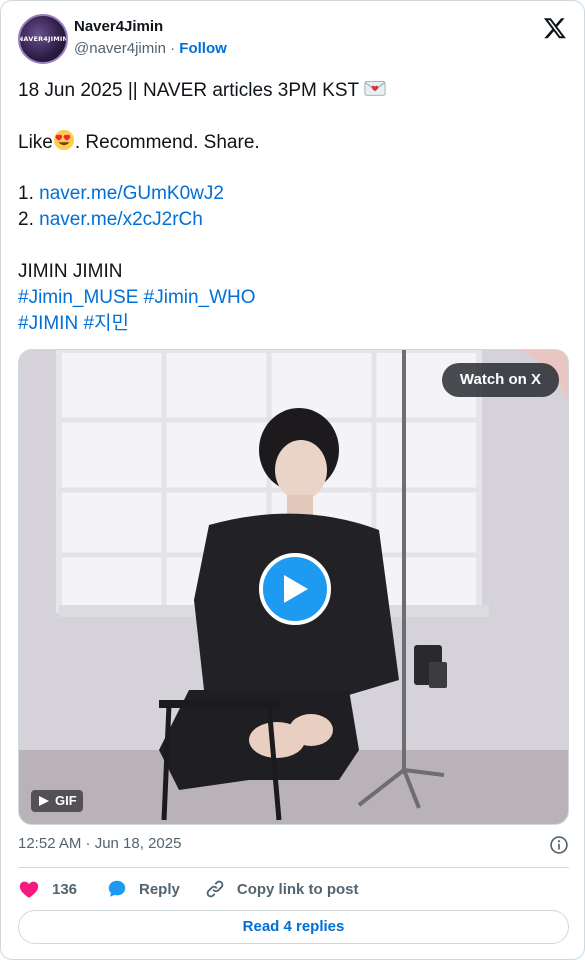 The width and height of the screenshot is (585, 960). I want to click on hashtag-link: #Jimin_MUSE, so click(78, 297).